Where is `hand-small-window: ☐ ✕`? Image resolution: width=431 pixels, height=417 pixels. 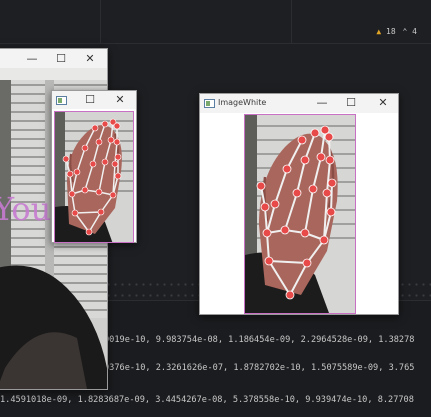 hand-small-window: ☐ ✕ is located at coordinates (94, 166).